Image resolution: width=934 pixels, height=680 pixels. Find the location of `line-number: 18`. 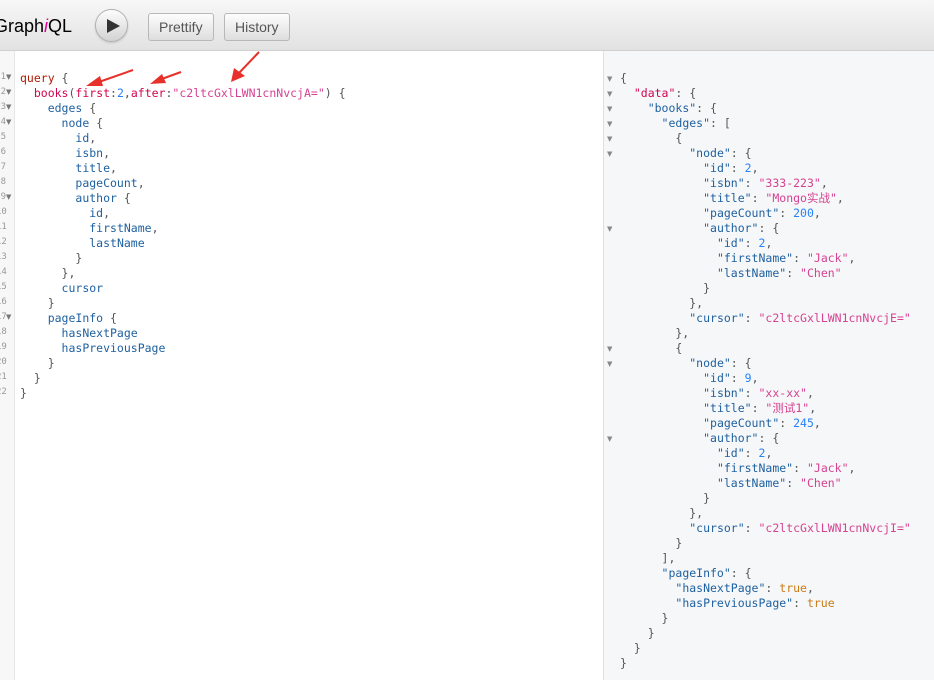

line-number: 18 is located at coordinates (3, 332).